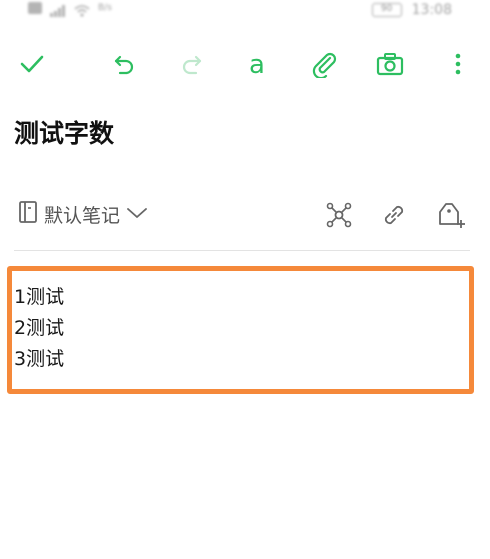 Image resolution: width=490 pixels, height=559 pixels. I want to click on battery-indicator: 90, so click(386, 10).